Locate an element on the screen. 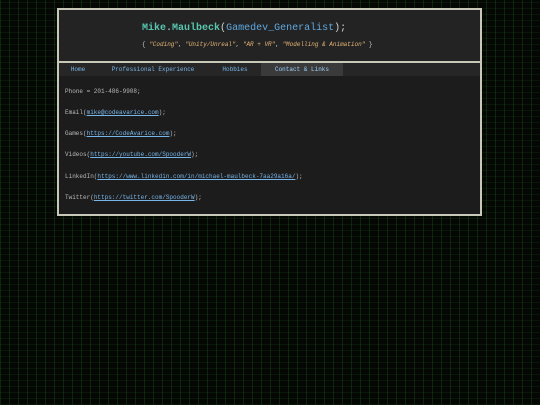 This screenshot has width=540, height=405. tab-professional-experience: Professional Experience is located at coordinates (153, 69).